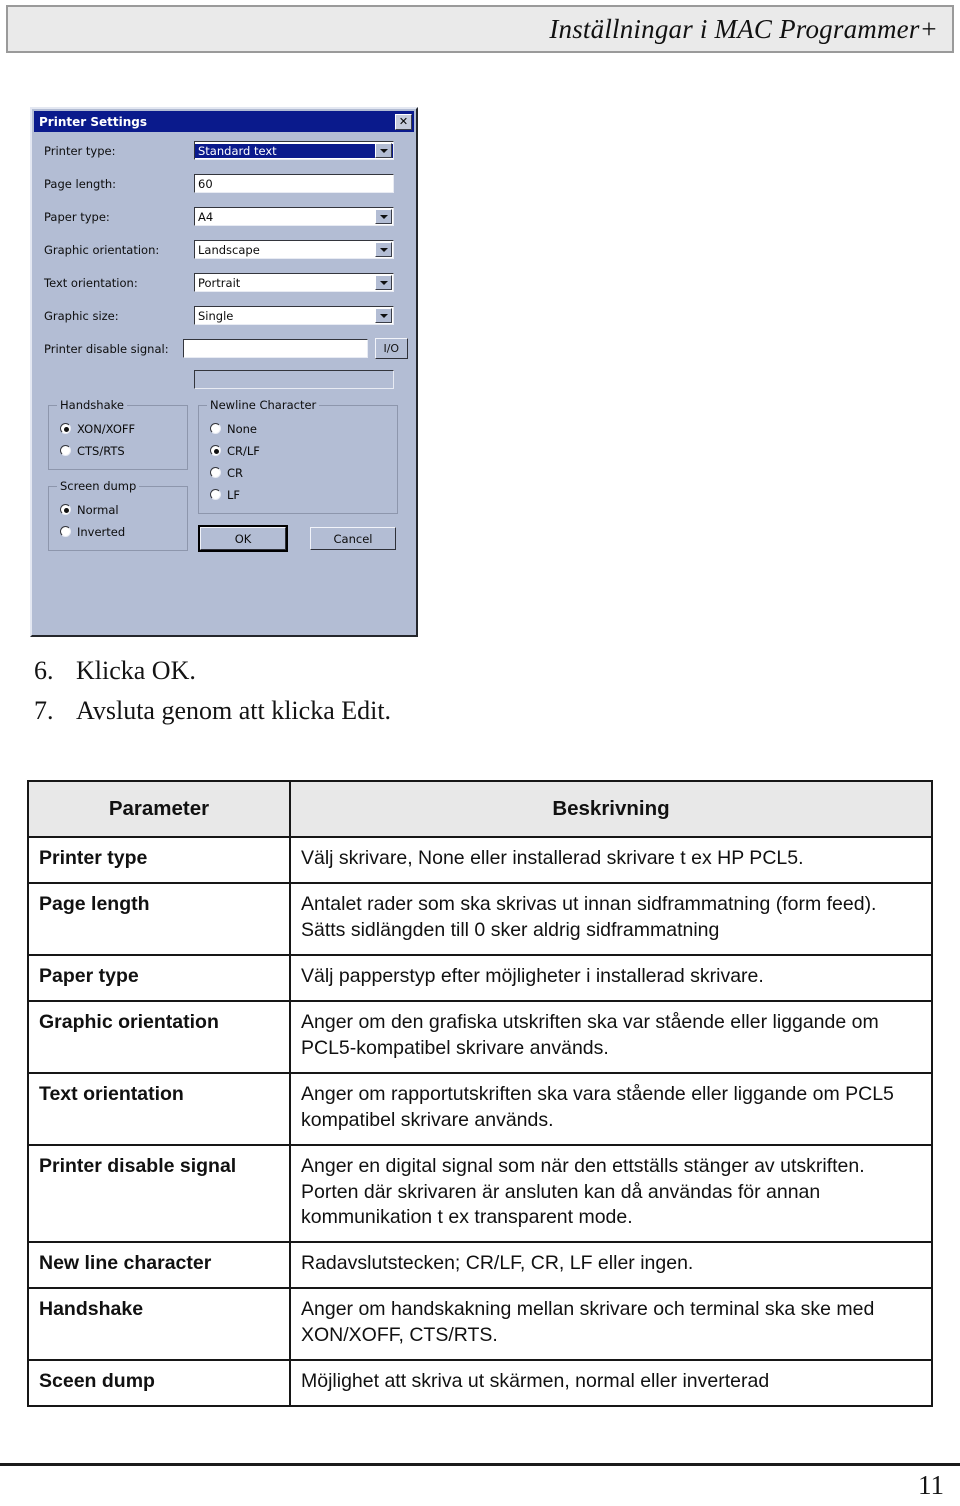 This screenshot has height=1506, width=960. Describe the element at coordinates (205, 183) in the screenshot. I see `textbox-page-length-value: 60` at that location.